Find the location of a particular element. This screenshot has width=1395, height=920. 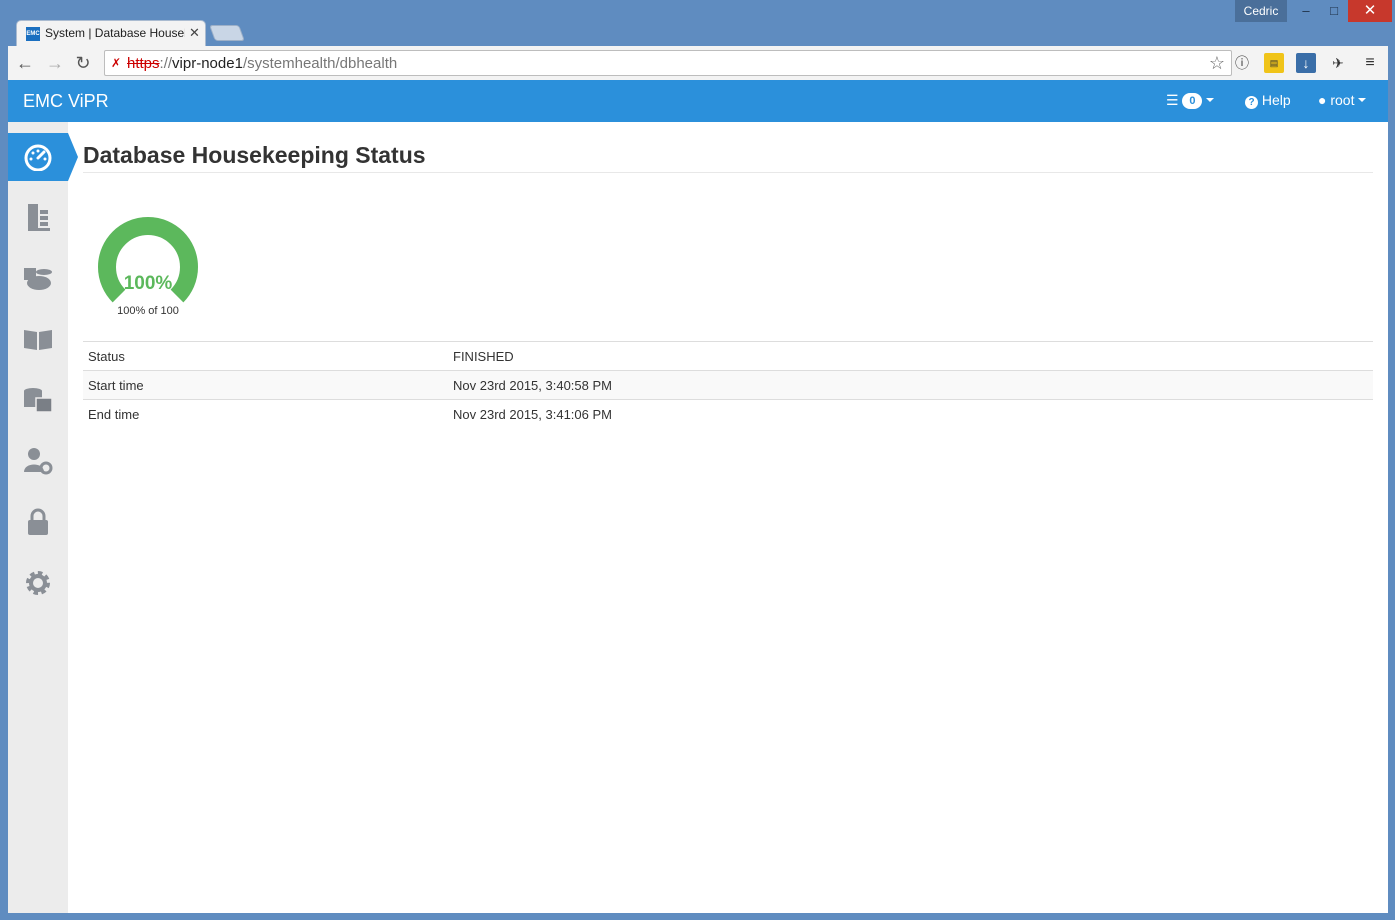

sidebar-item-virtual-assets is located at coordinates (38, 278).